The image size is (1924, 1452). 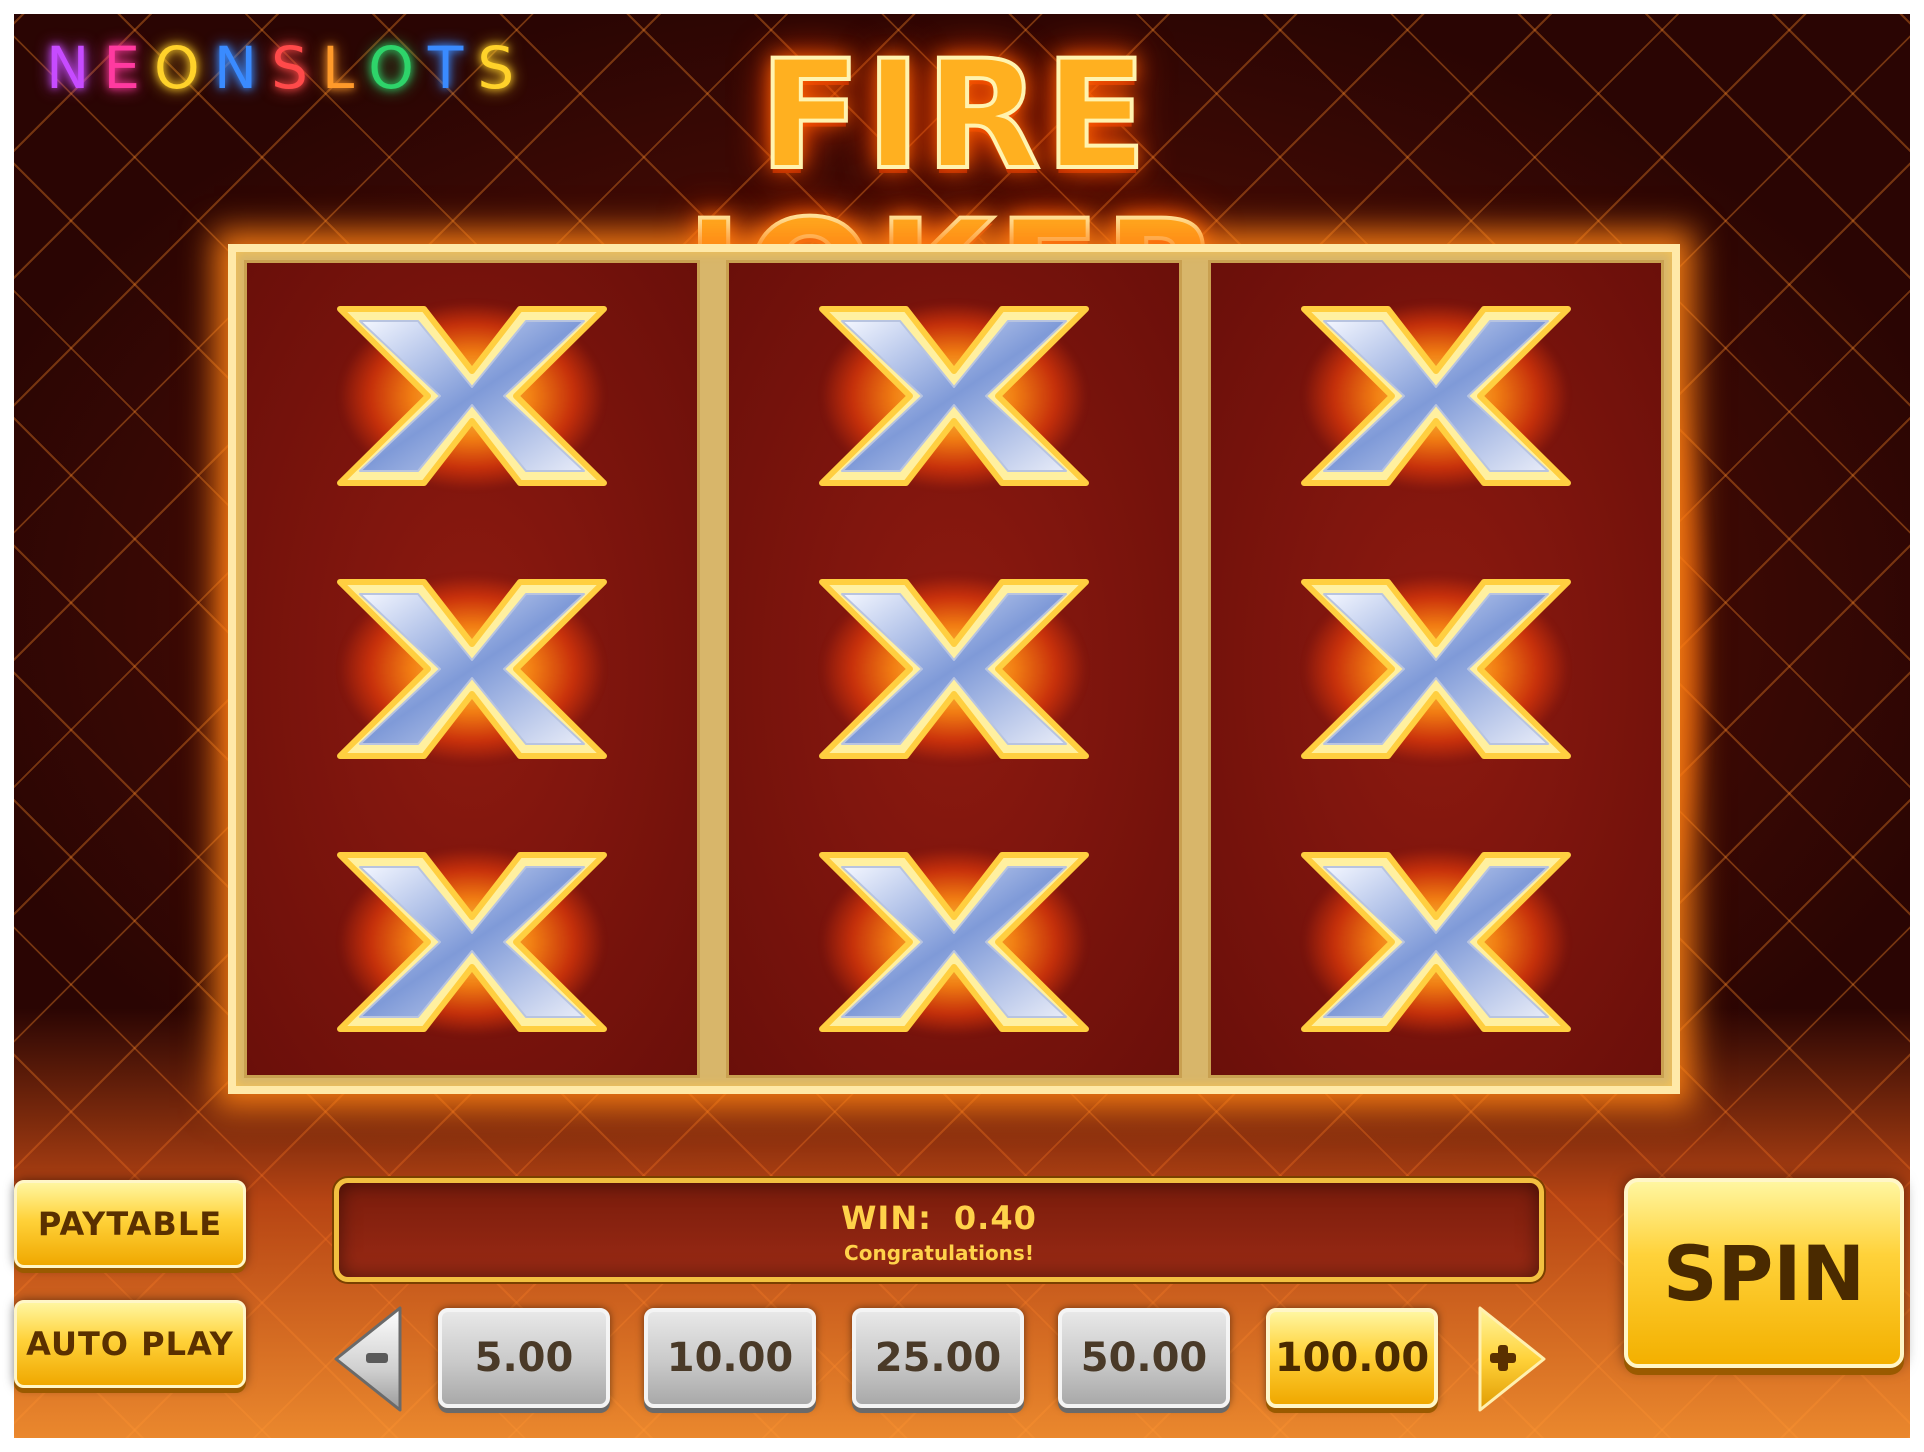 What do you see at coordinates (340, 68) in the screenshot?
I see `logo-letter: L` at bounding box center [340, 68].